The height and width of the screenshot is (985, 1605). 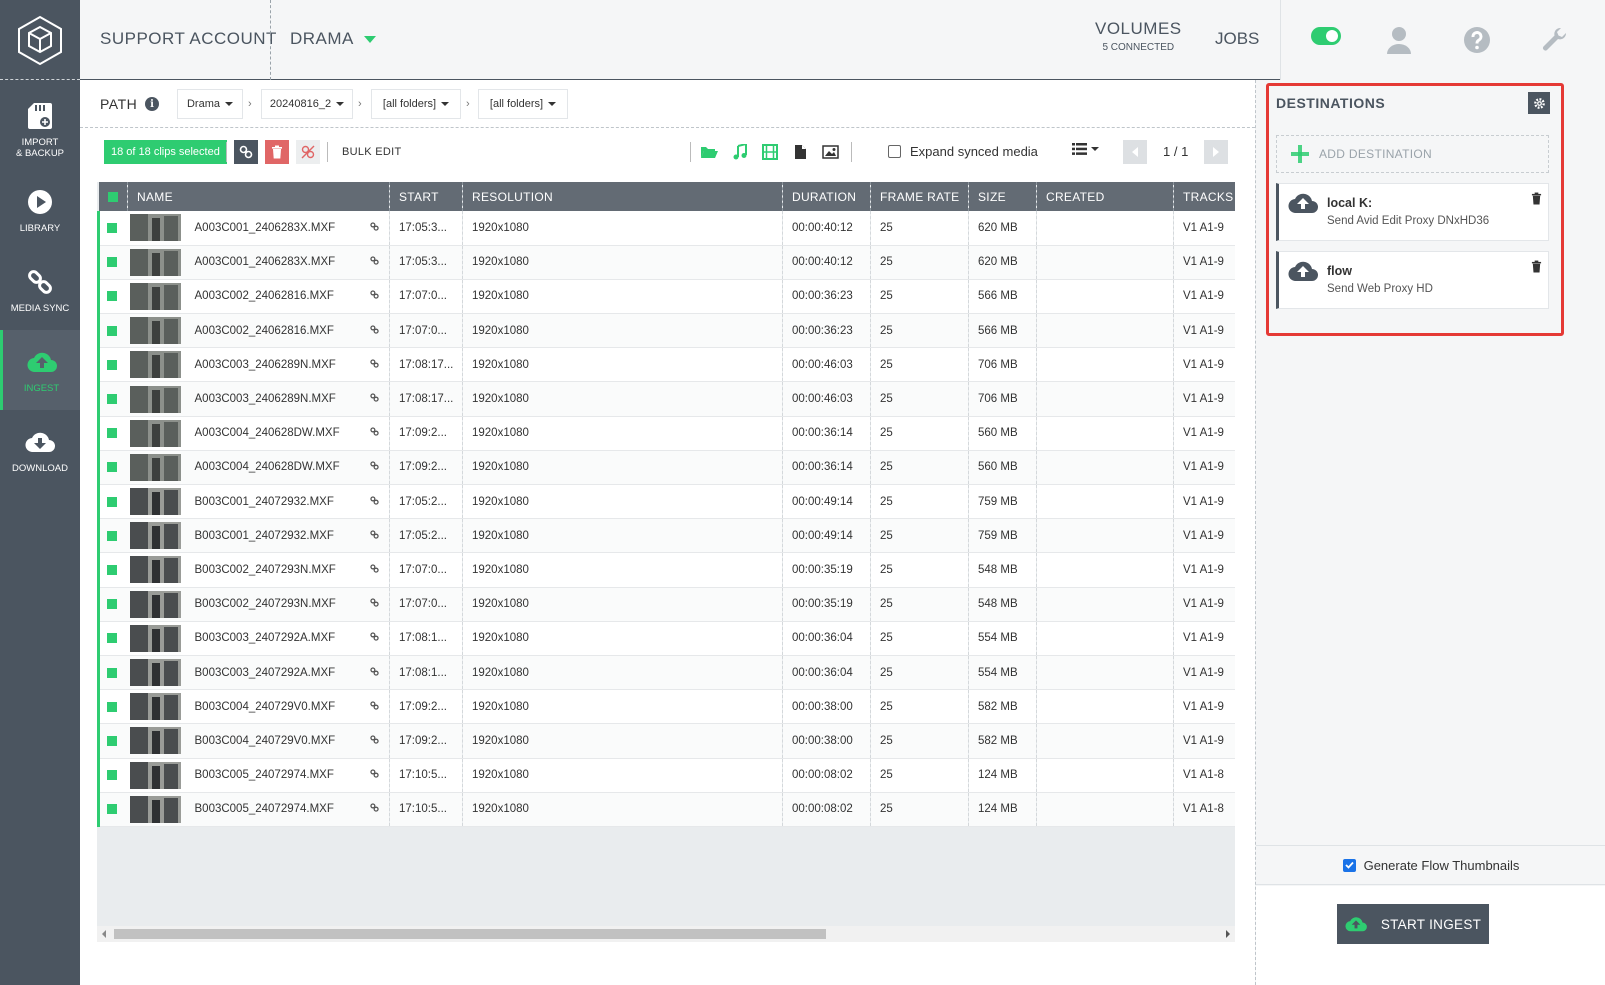 What do you see at coordinates (1413, 924) in the screenshot?
I see `start-ingest-button: START INGEST` at bounding box center [1413, 924].